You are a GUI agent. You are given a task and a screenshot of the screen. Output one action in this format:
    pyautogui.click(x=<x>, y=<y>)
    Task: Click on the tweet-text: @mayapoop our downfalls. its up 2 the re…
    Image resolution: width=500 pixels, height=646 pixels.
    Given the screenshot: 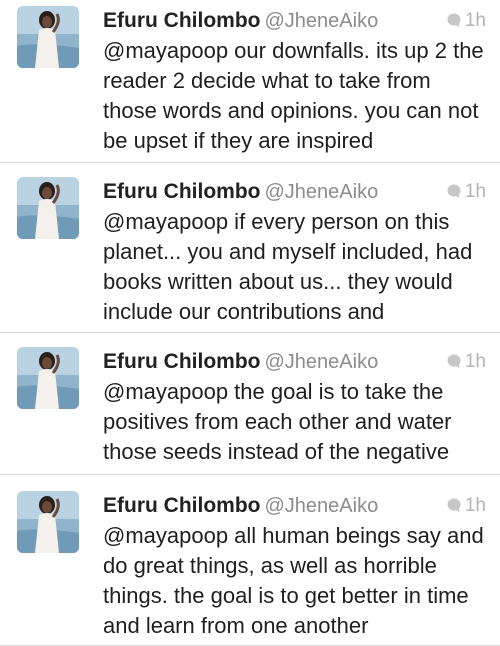 What is the action you would take?
    pyautogui.click(x=293, y=95)
    